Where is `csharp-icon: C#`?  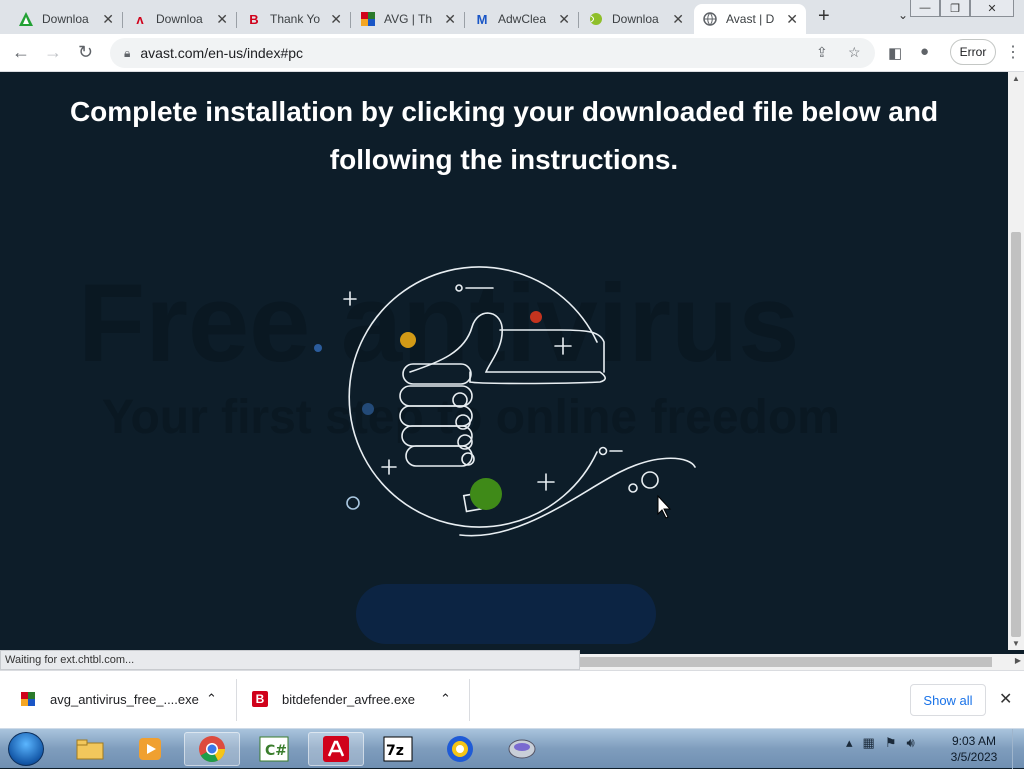
csharp-icon: C# is located at coordinates (274, 749).